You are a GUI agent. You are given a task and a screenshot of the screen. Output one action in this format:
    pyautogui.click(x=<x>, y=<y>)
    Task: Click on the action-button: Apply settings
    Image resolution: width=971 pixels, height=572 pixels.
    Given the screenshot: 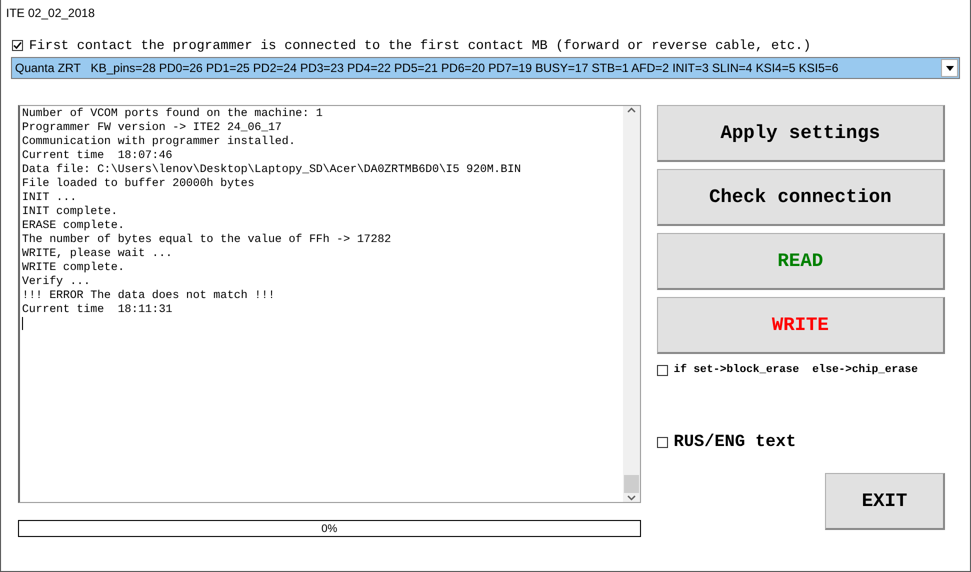 What is the action you would take?
    pyautogui.click(x=800, y=133)
    